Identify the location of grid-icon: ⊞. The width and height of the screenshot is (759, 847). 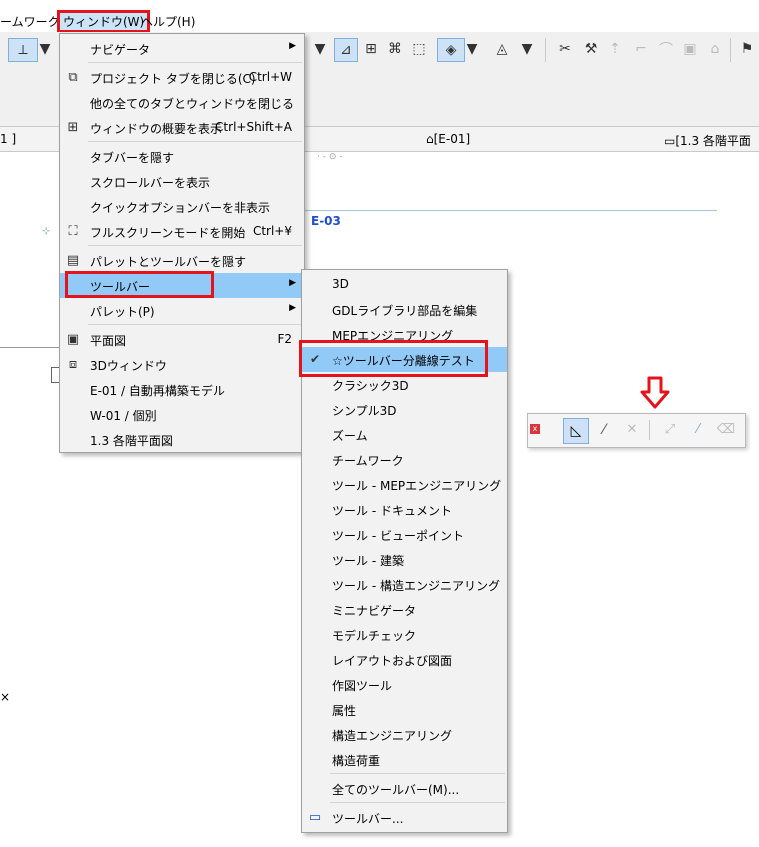
(73, 127).